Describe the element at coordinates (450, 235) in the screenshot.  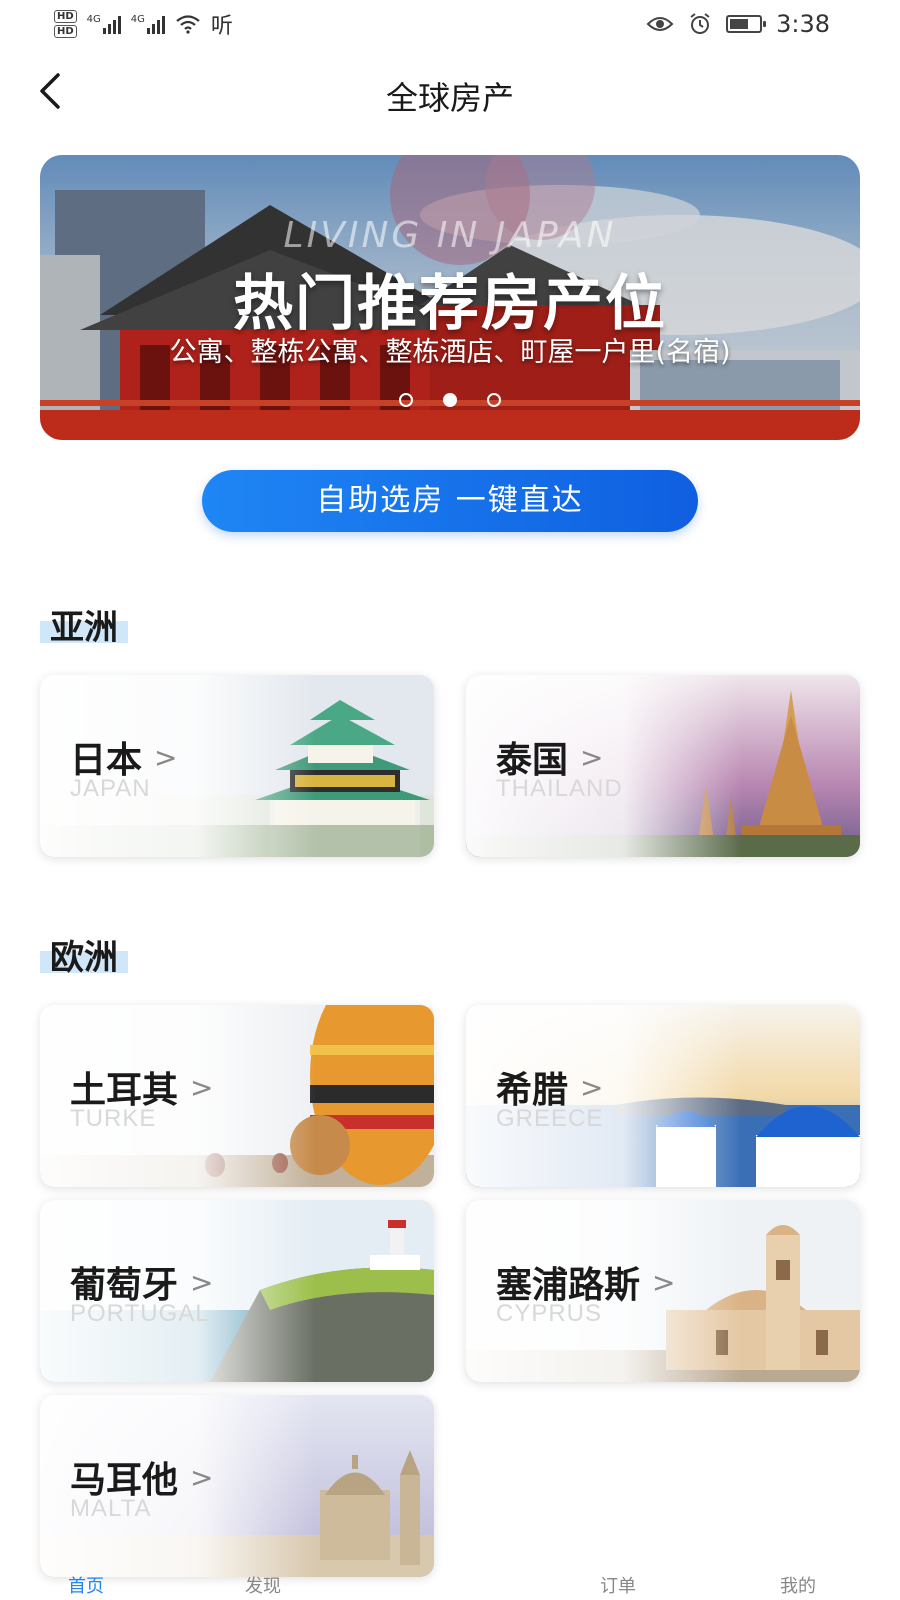
I see `banner-subtitle-en: LIVING IN JAPAN` at that location.